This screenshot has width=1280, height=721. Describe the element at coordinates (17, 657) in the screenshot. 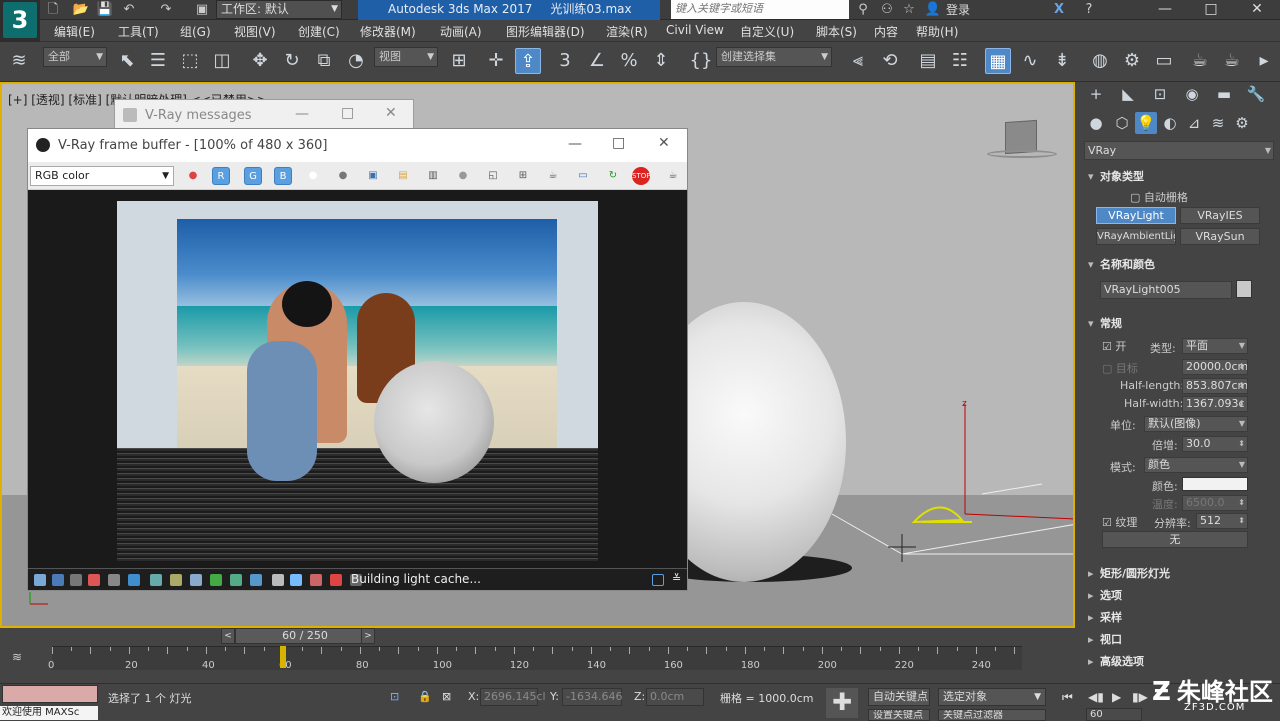

I see `curve-editor-mini-icon: ≋` at that location.